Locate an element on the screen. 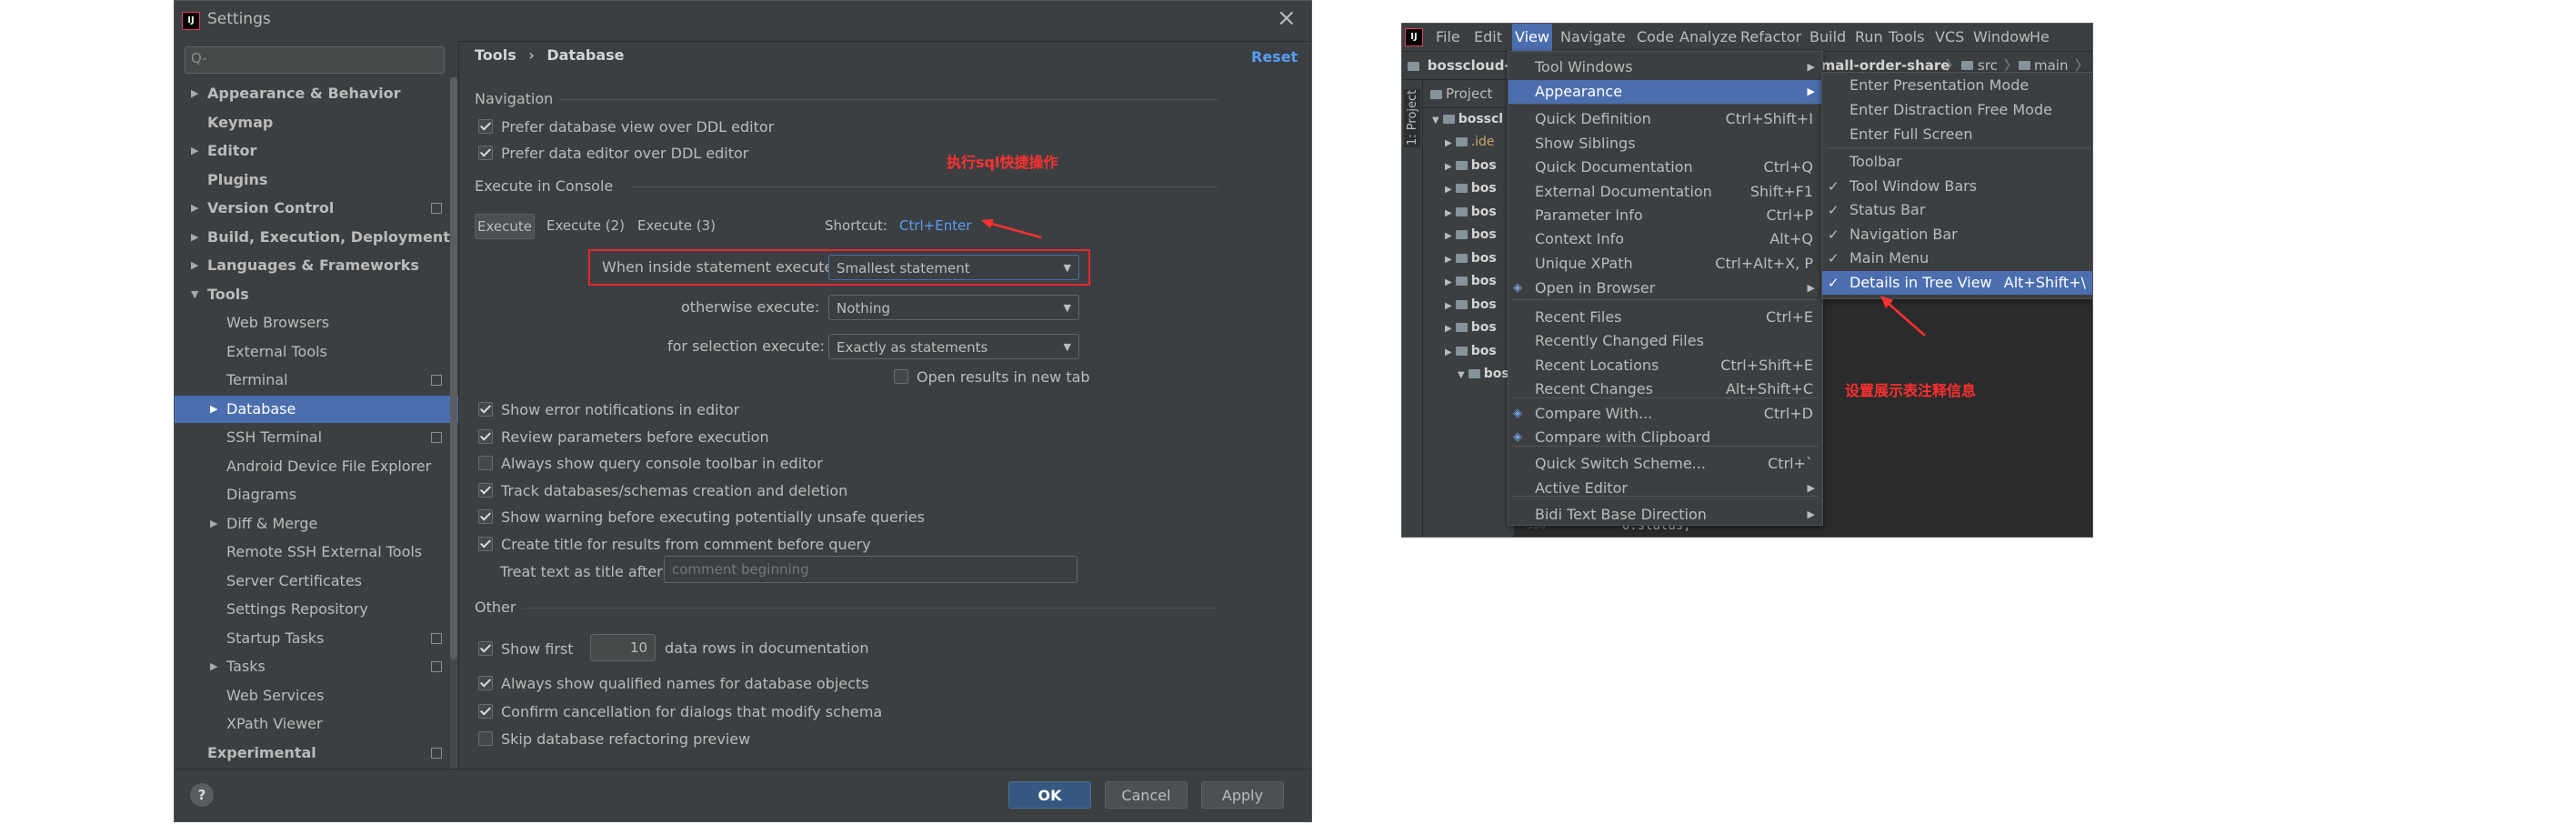 Image resolution: width=2576 pixels, height=825 pixels. tree-item: Plugins is located at coordinates (317, 180).